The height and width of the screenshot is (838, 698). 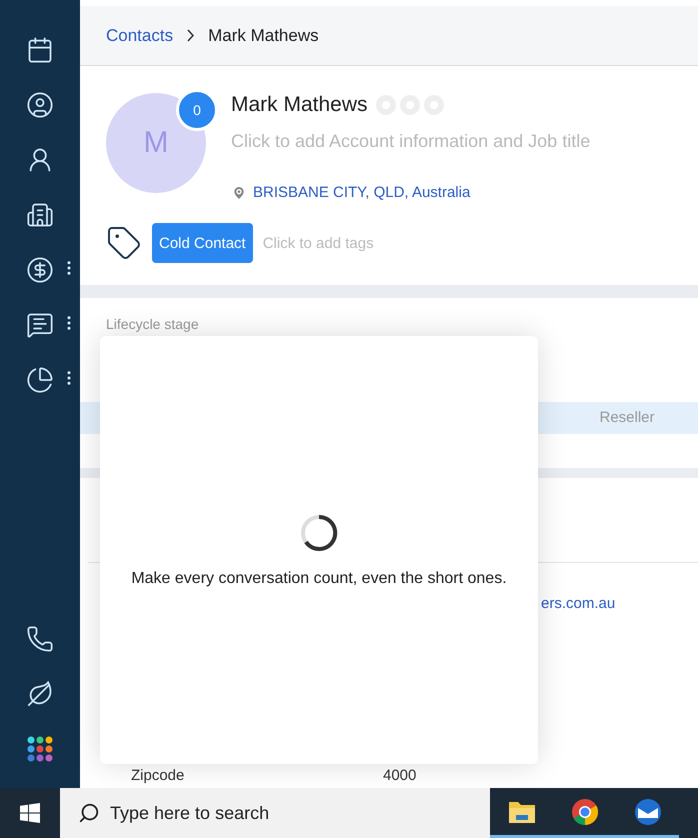 What do you see at coordinates (410, 141) in the screenshot?
I see `subtitle-placeholder: Click to add Account information and Job title` at bounding box center [410, 141].